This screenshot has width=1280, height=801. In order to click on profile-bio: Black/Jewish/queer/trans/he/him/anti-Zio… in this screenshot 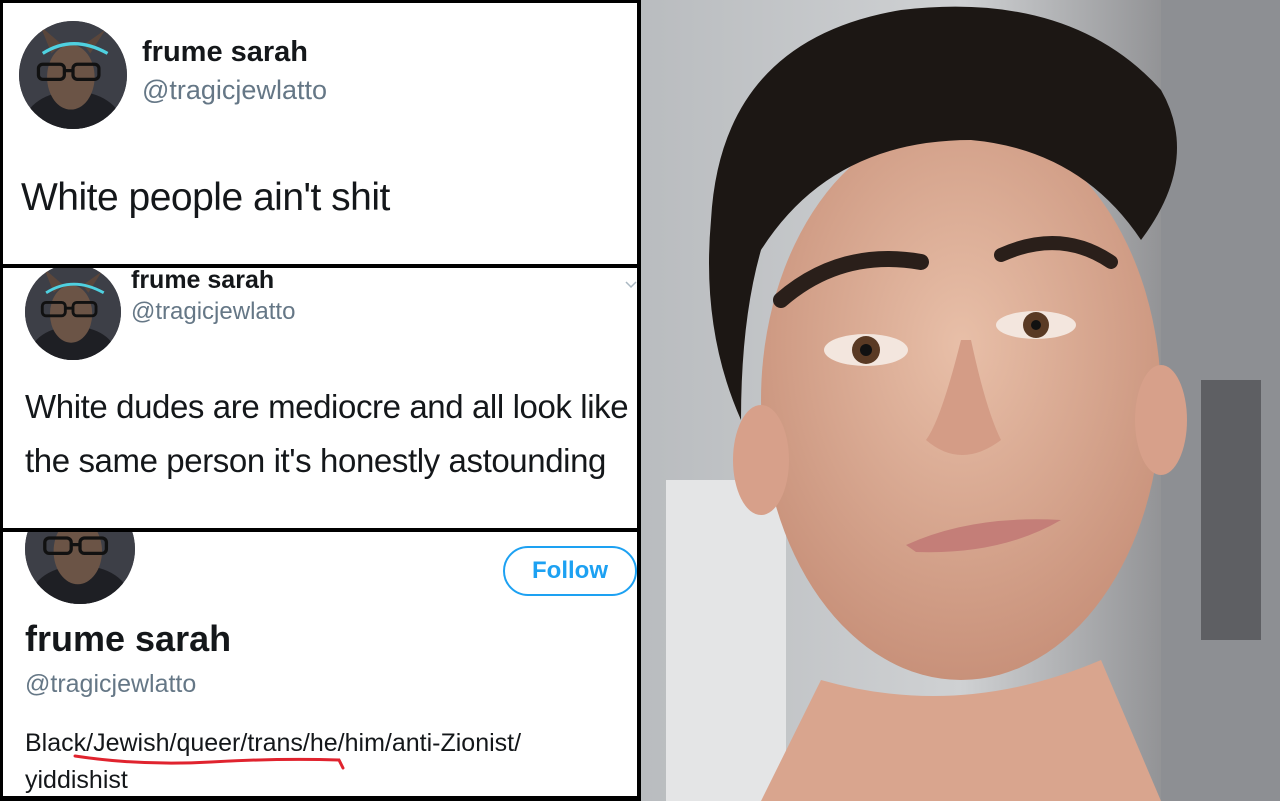, I will do `click(273, 761)`.